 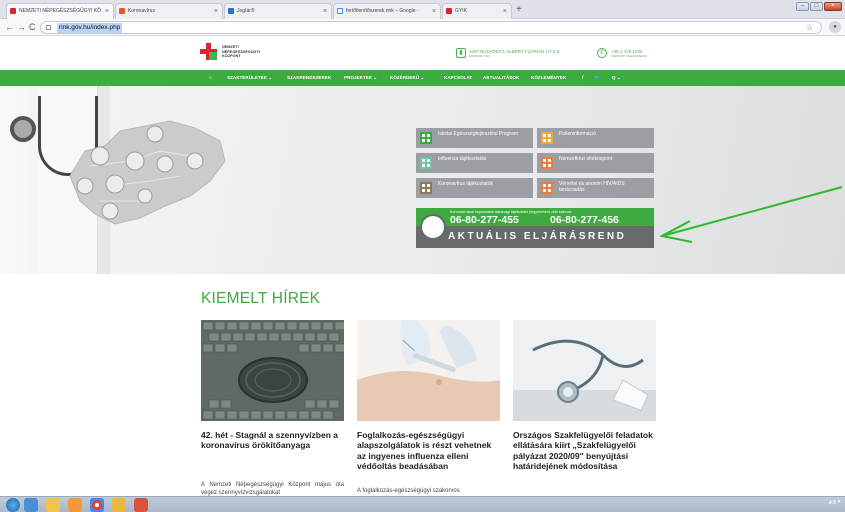 I want to click on profile-avatar: ●, so click(x=835, y=27).